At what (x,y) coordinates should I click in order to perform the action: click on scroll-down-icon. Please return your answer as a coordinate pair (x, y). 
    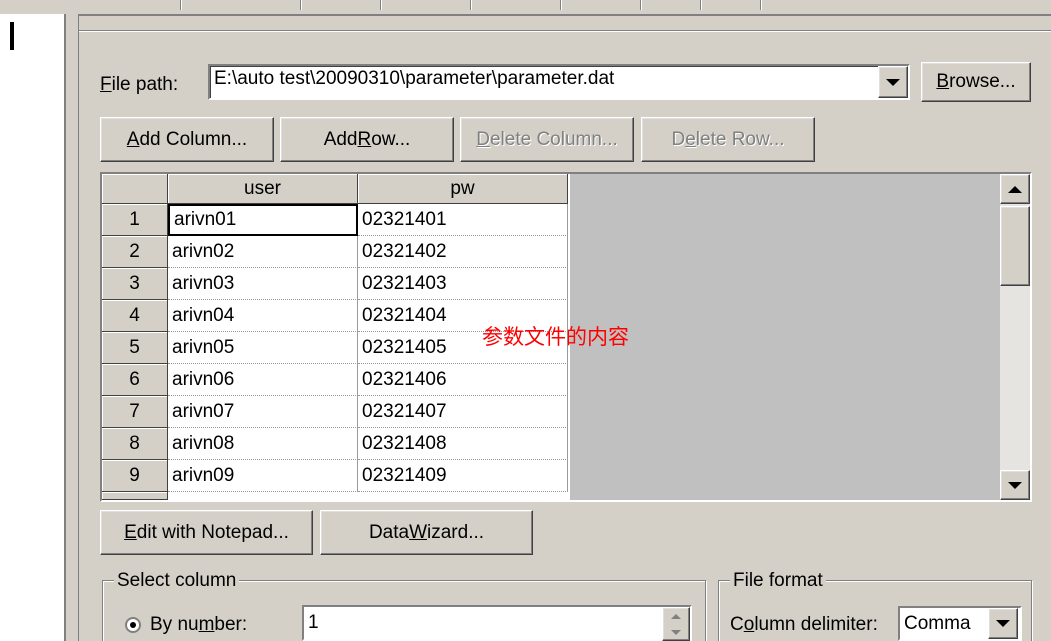
    Looking at the image, I should click on (1015, 485).